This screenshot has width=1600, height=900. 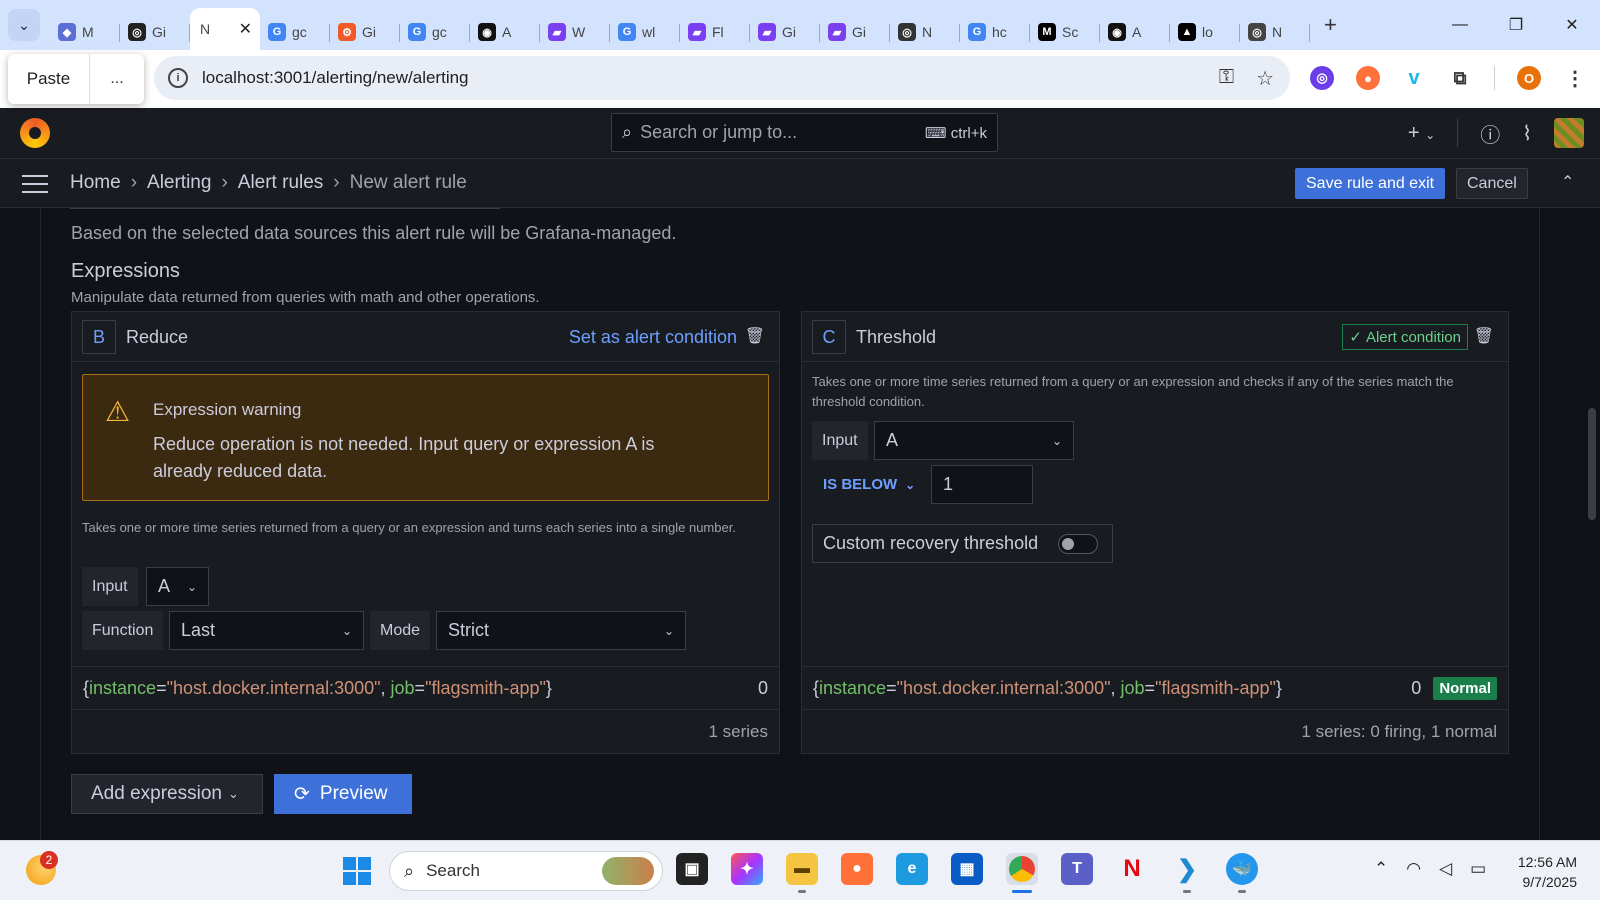 I want to click on tray-overflow-chevron-icon: ⌃, so click(x=1381, y=869).